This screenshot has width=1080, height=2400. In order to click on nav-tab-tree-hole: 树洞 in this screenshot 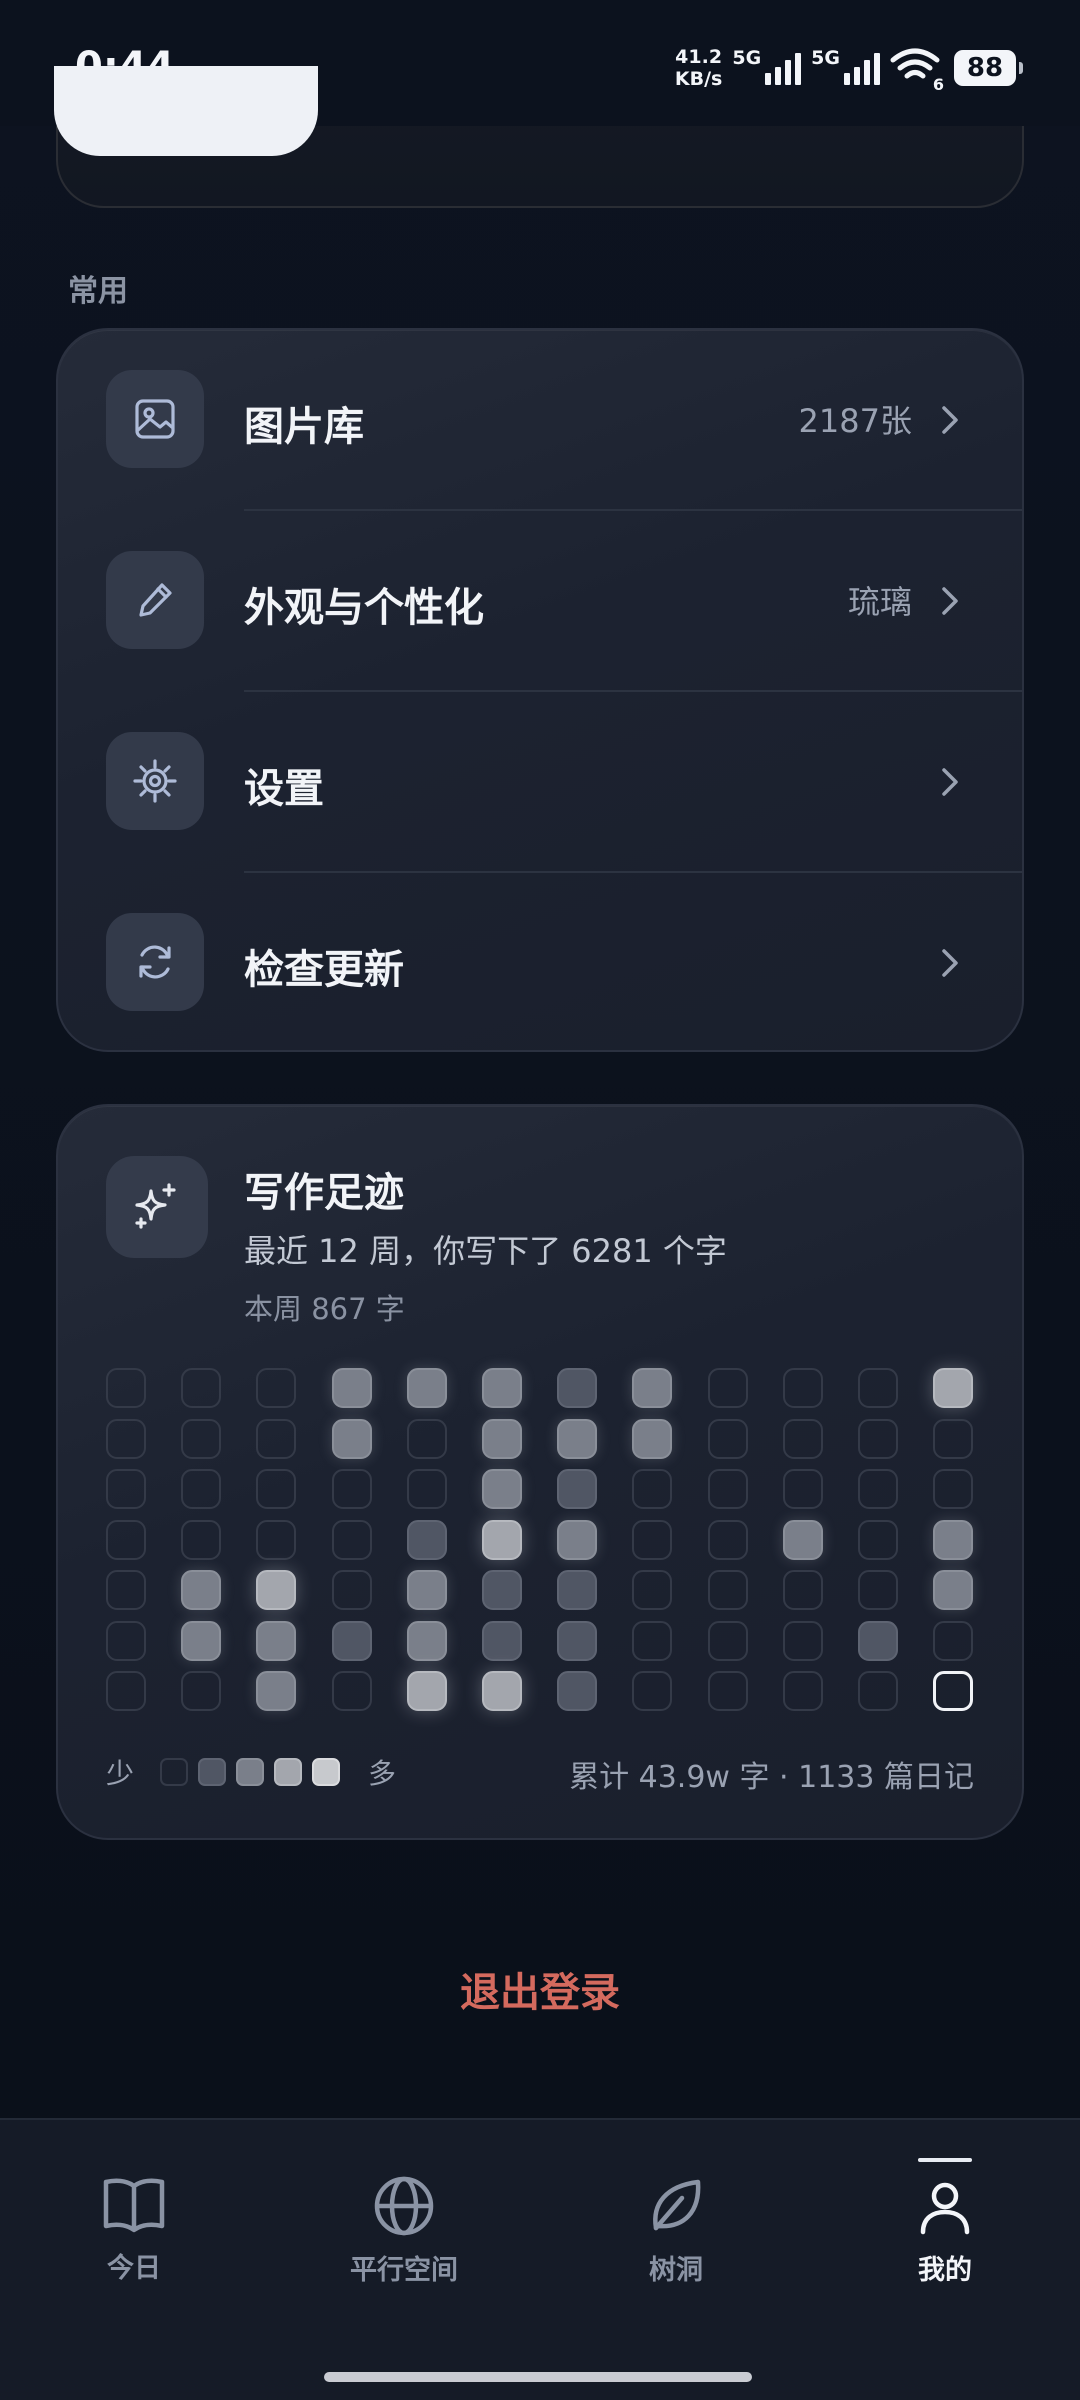, I will do `click(676, 2230)`.